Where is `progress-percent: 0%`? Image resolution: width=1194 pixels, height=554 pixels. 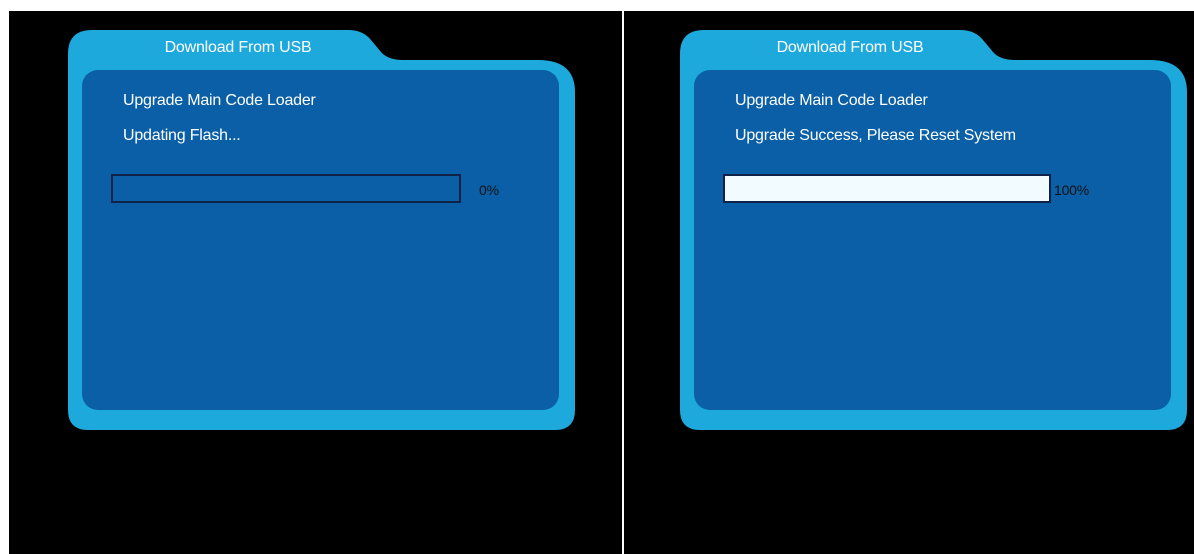
progress-percent: 0% is located at coordinates (489, 190).